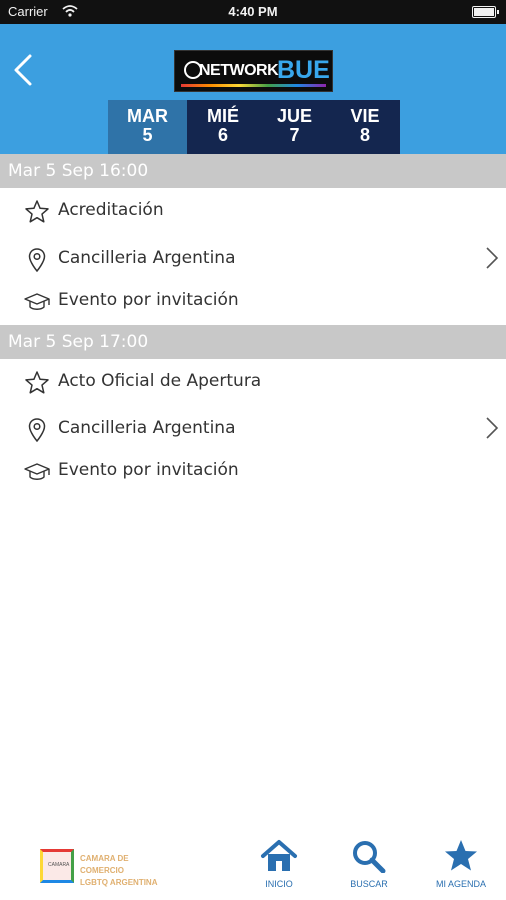  I want to click on battery-icon, so click(485, 12).